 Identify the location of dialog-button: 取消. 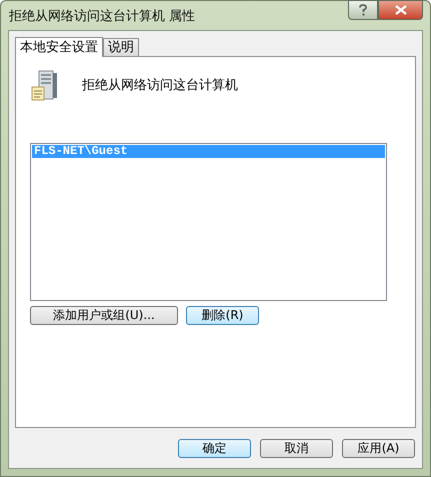
(296, 448).